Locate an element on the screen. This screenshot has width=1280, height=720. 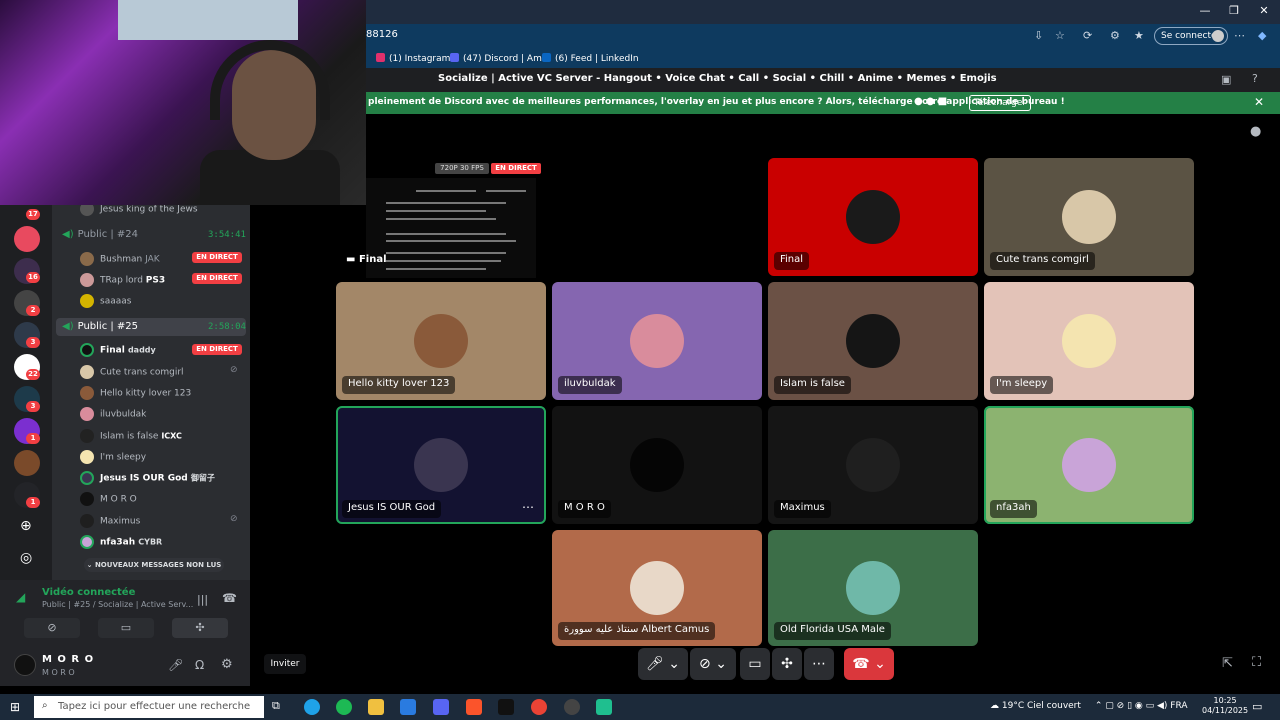
add-server-icon: ⊕ is located at coordinates (26, 526).